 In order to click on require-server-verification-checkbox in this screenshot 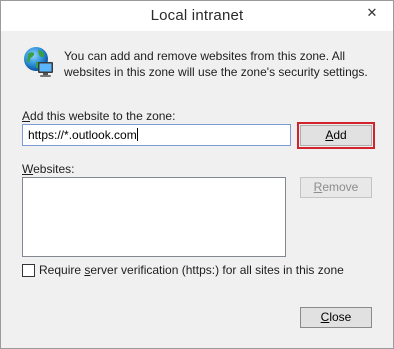, I will do `click(28, 270)`.